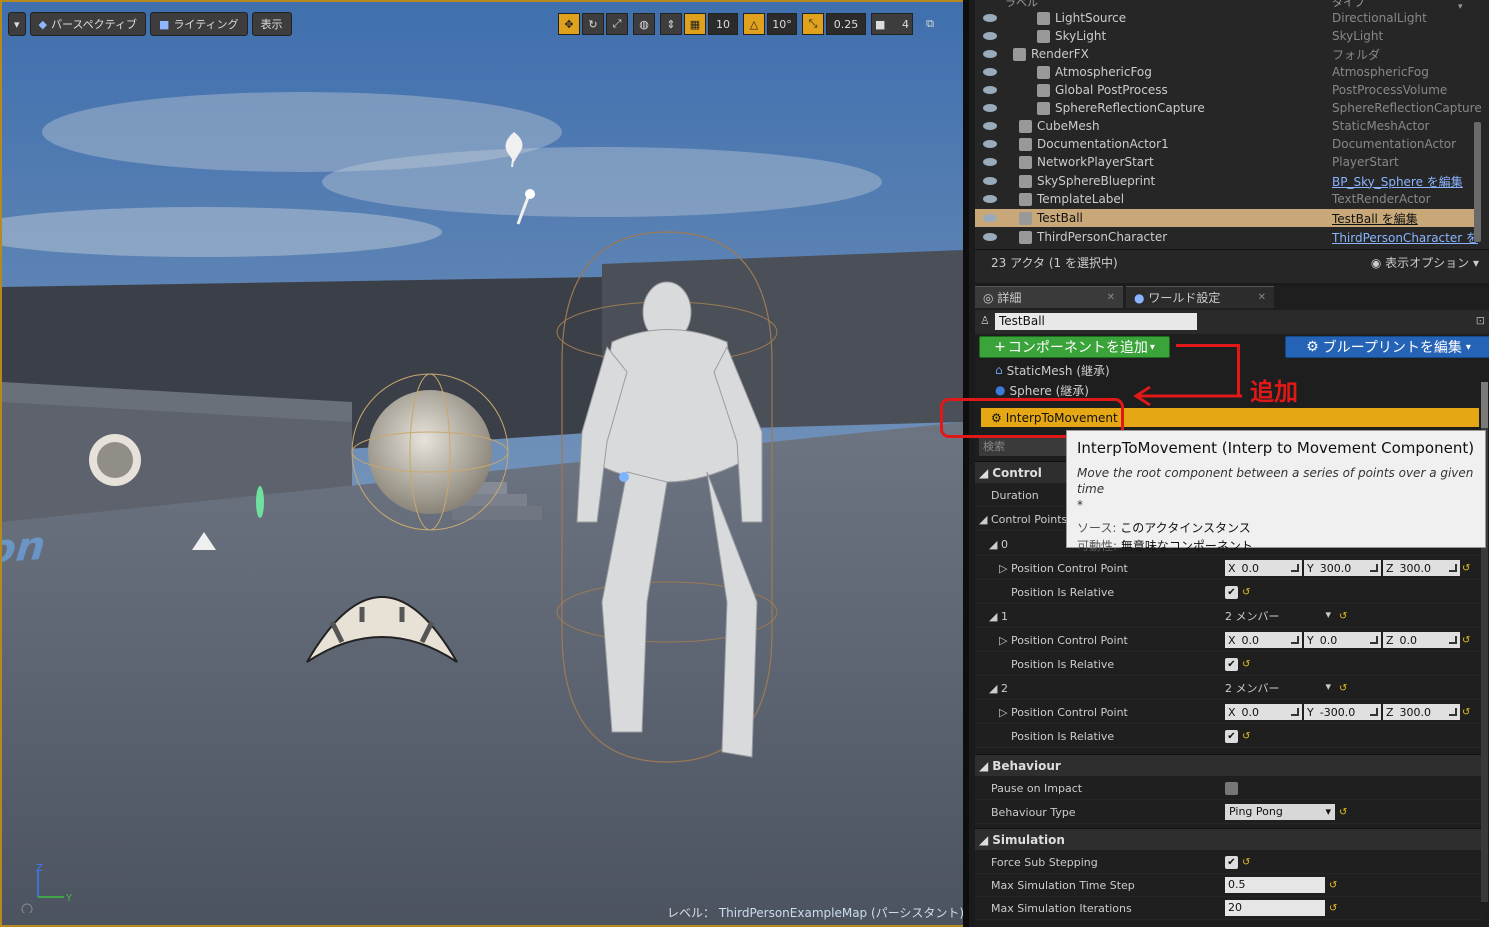 The image size is (1489, 927). I want to click on outliner-row-edit-link: BP_Sky_Sphere を編集, so click(1397, 181).